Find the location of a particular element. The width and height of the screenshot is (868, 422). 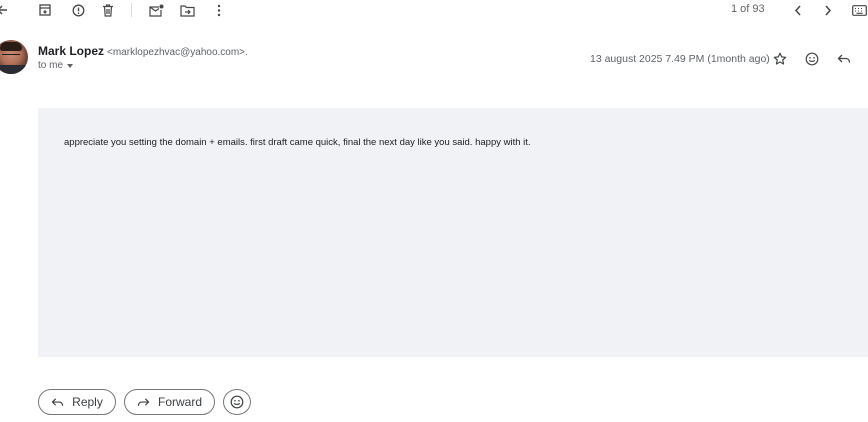

message-date: 13 august 2025 7.49 PM (1month ago) is located at coordinates (680, 59).